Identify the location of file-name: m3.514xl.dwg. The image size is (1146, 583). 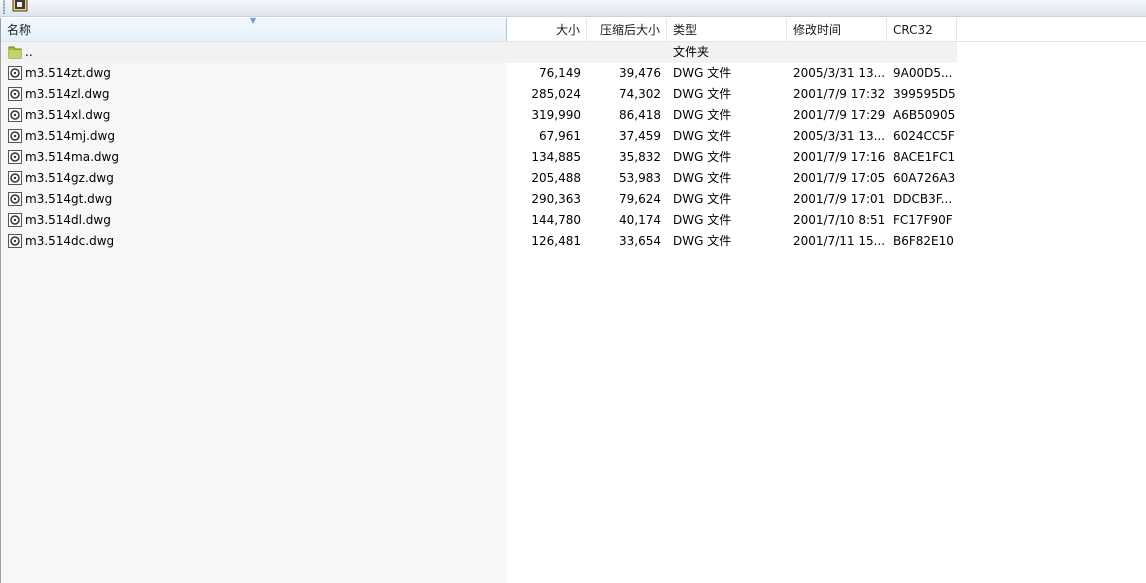
(68, 115).